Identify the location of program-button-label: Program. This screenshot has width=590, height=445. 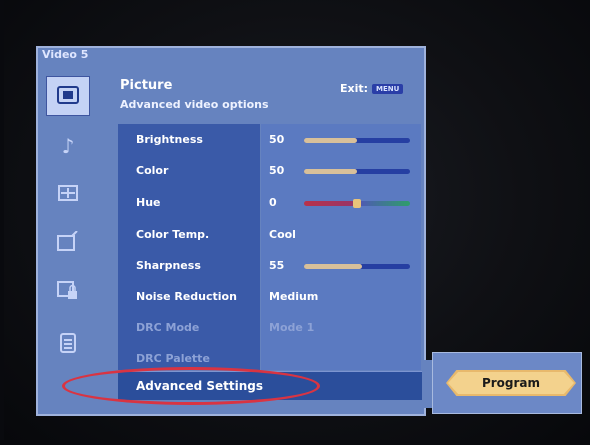
(511, 383).